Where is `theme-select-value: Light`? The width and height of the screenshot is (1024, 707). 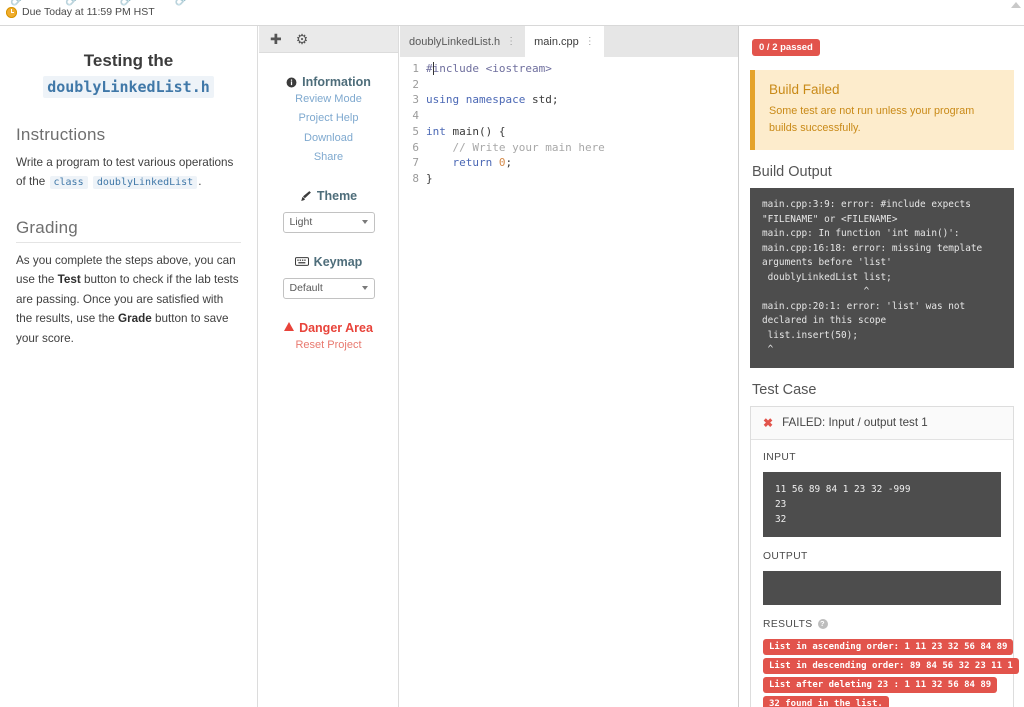
theme-select-value: Light is located at coordinates (301, 222).